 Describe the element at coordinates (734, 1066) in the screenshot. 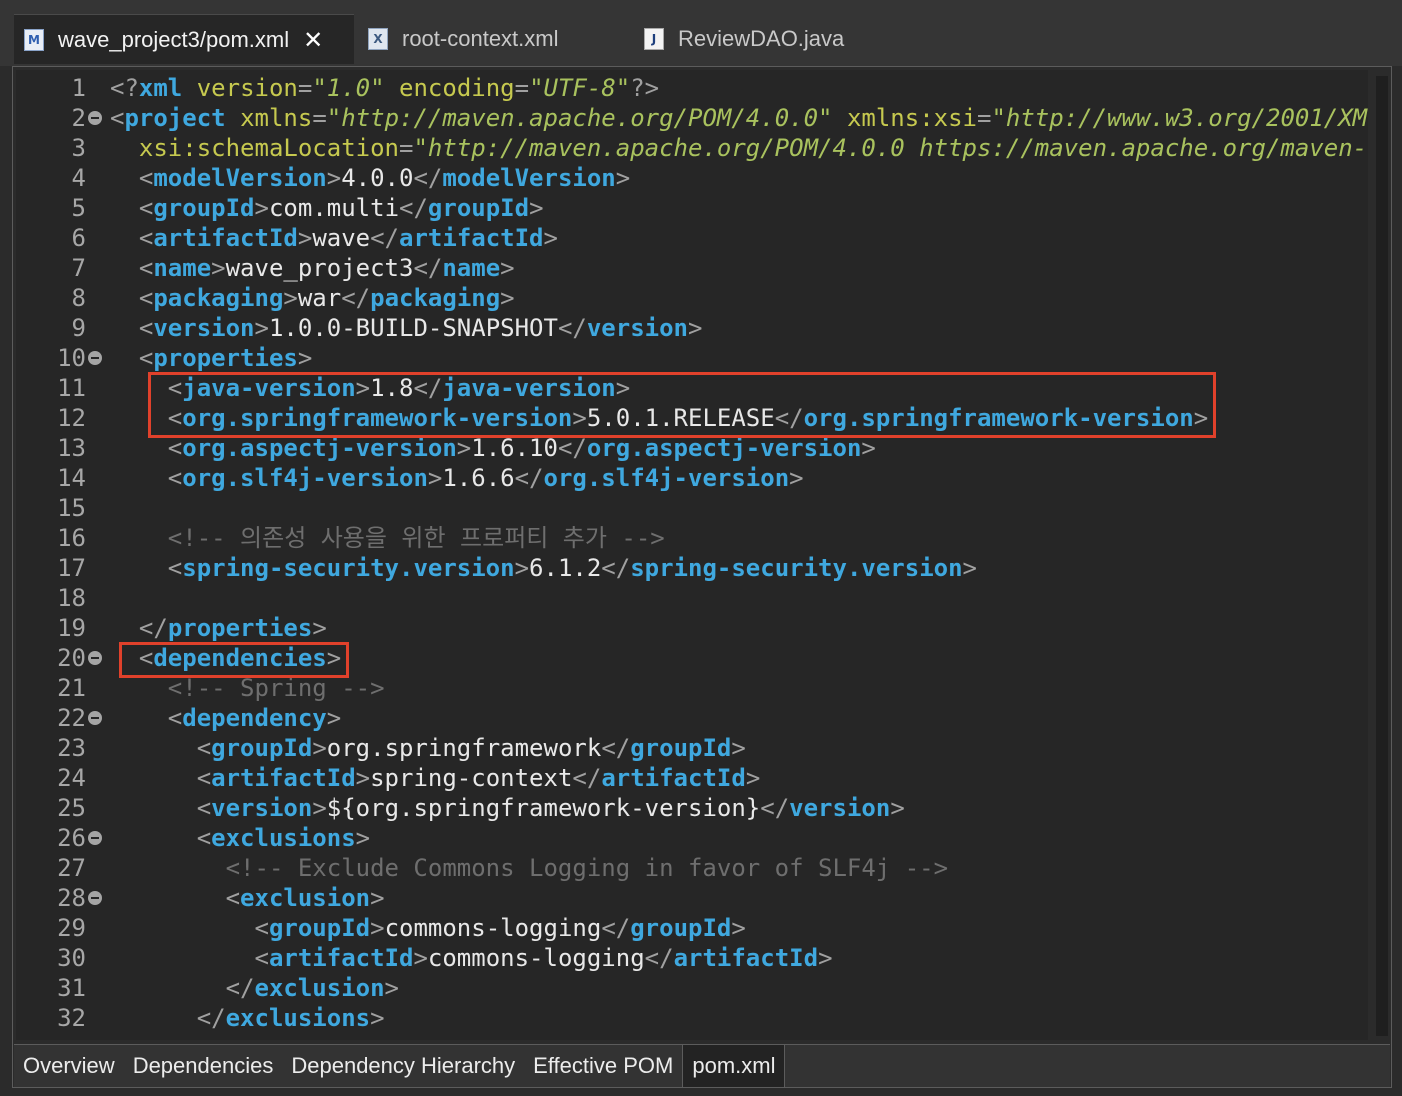

I see `tab-pom-xml-source: pom.xml` at that location.